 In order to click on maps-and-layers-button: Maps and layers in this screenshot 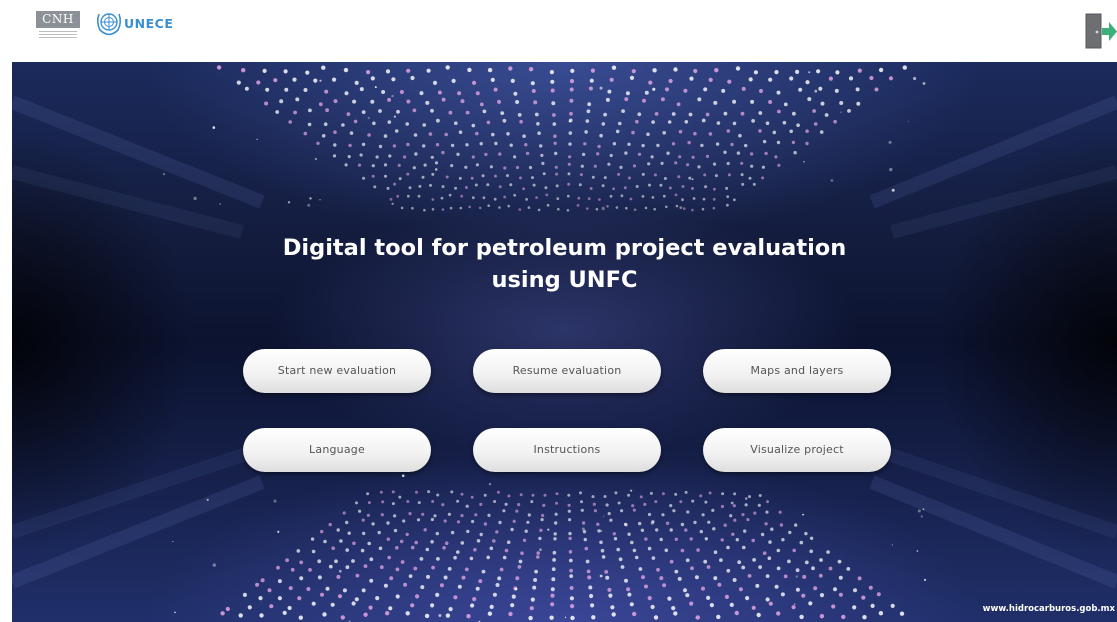, I will do `click(797, 371)`.